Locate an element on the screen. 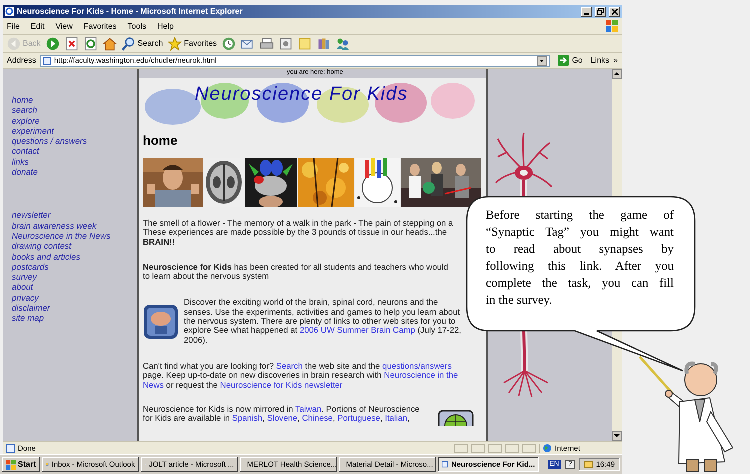 The width and height of the screenshot is (750, 474). nav-link: explore is located at coordinates (74, 121).